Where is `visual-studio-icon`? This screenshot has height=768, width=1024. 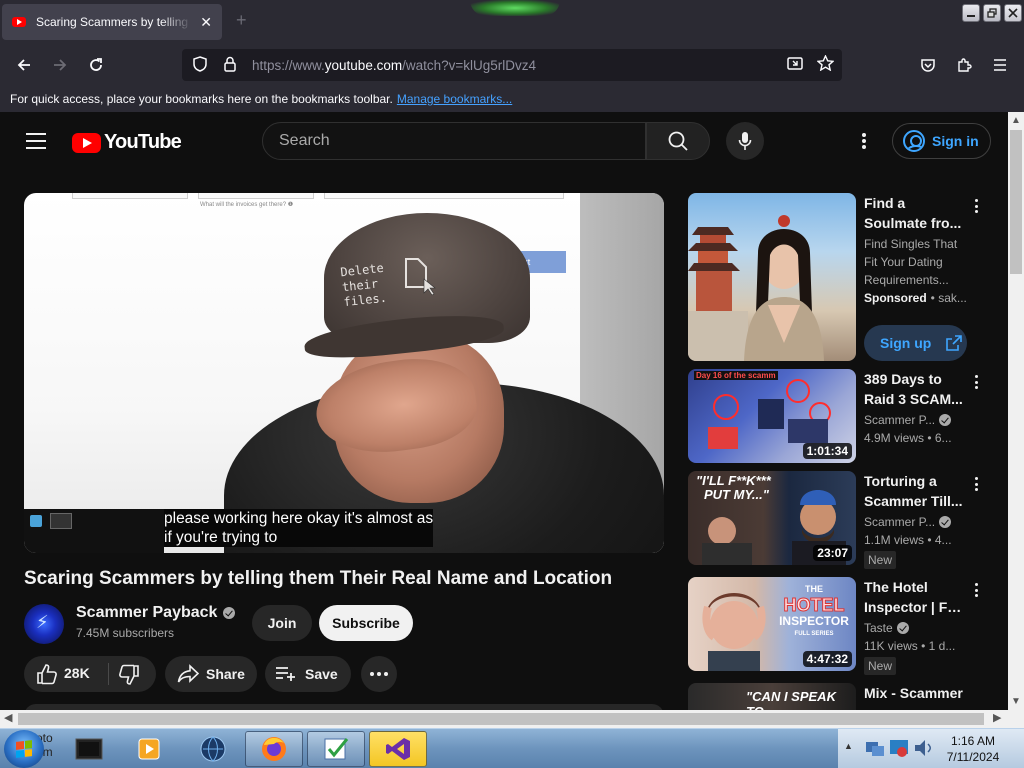 visual-studio-icon is located at coordinates (398, 749).